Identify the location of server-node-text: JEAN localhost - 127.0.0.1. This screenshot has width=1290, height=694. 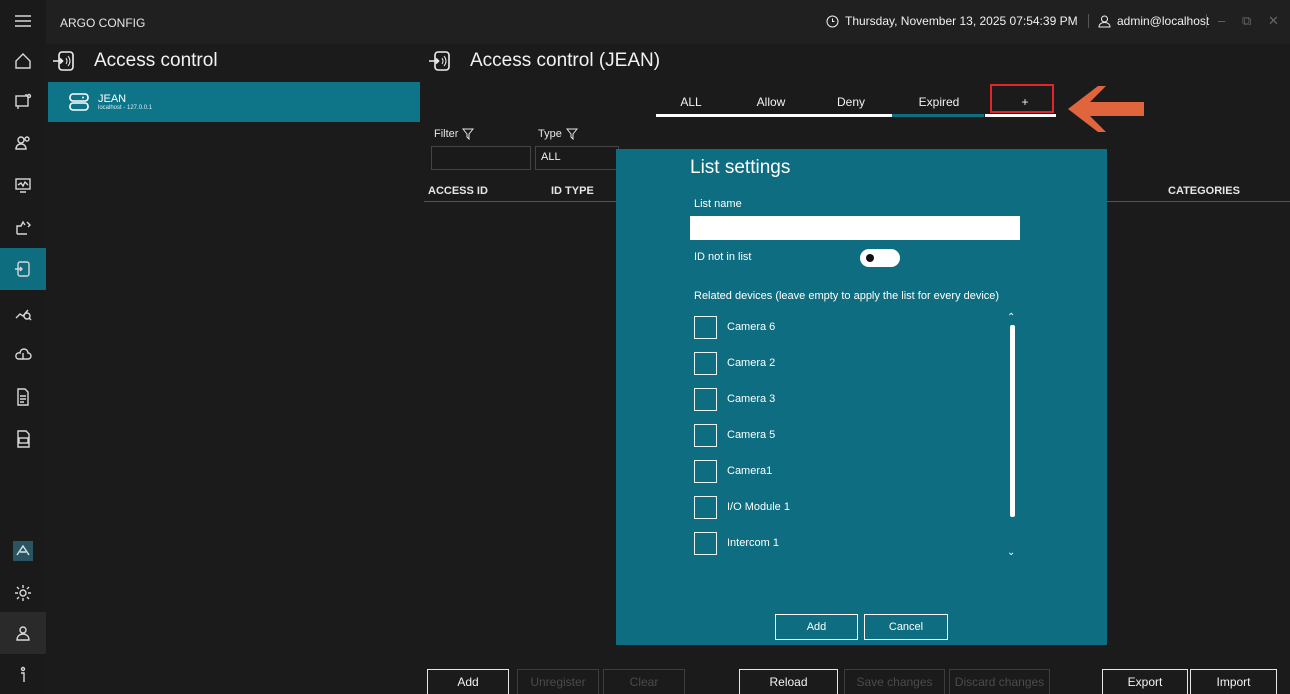
(125, 101).